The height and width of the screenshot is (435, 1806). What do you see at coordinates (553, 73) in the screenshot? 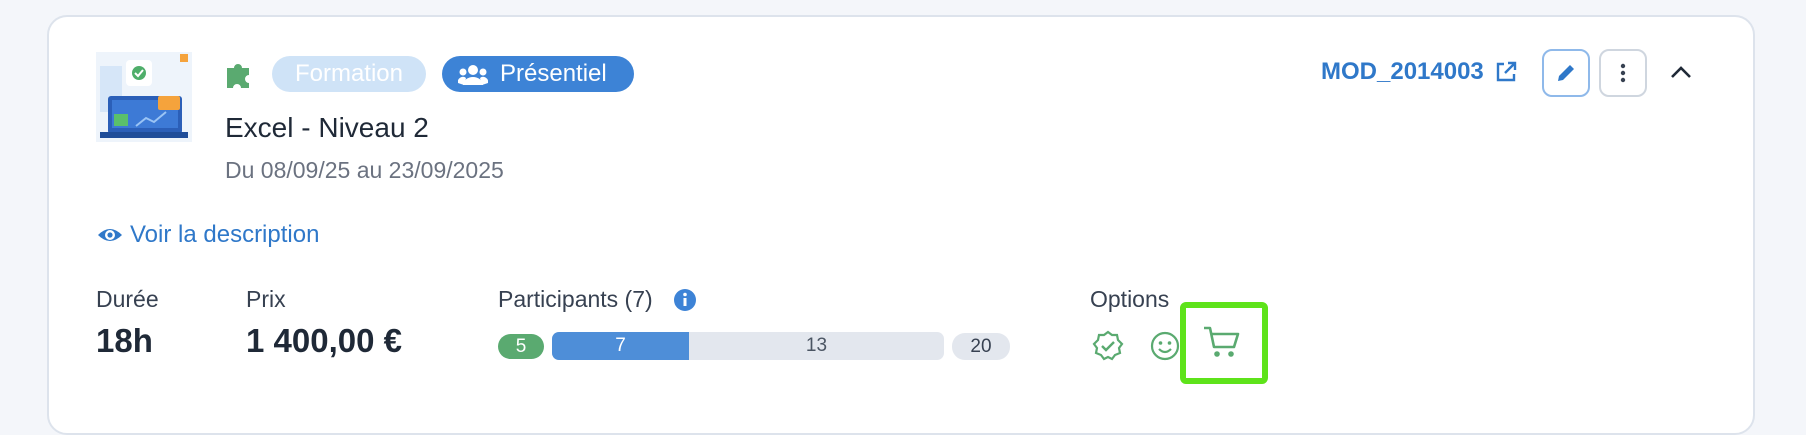
I see `tag-presentiel-label: Présentiel` at bounding box center [553, 73].